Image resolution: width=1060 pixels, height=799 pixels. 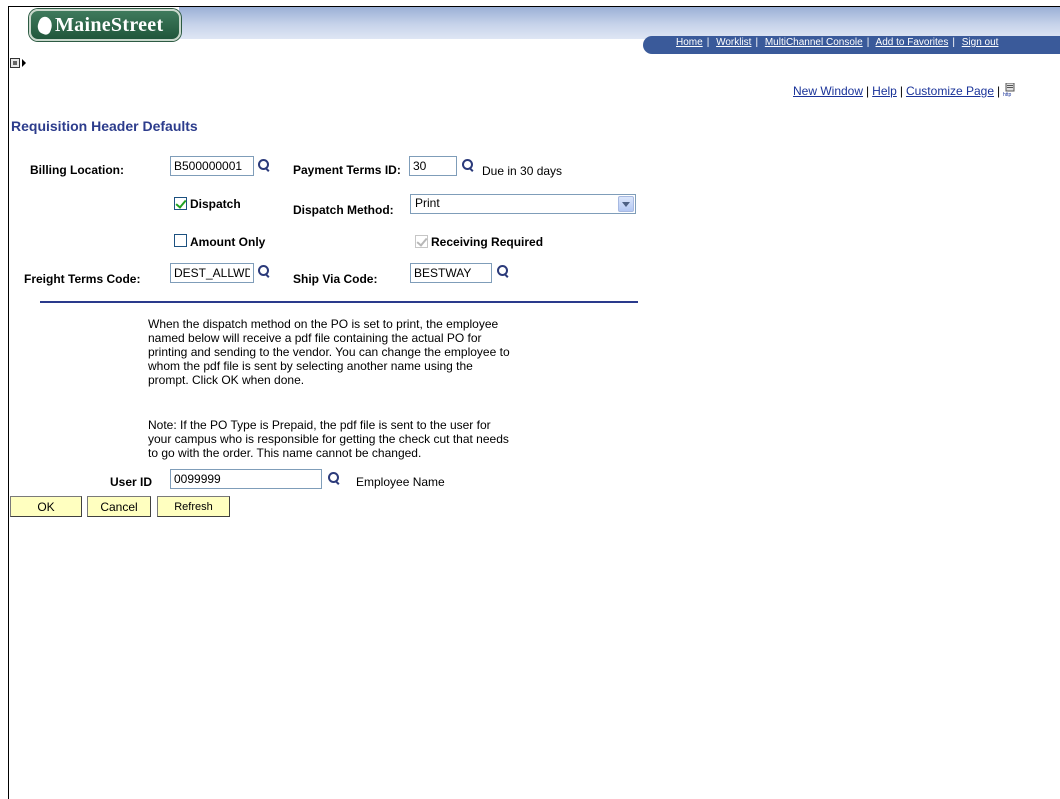 I want to click on user-id-label: User ID, so click(x=131, y=482).